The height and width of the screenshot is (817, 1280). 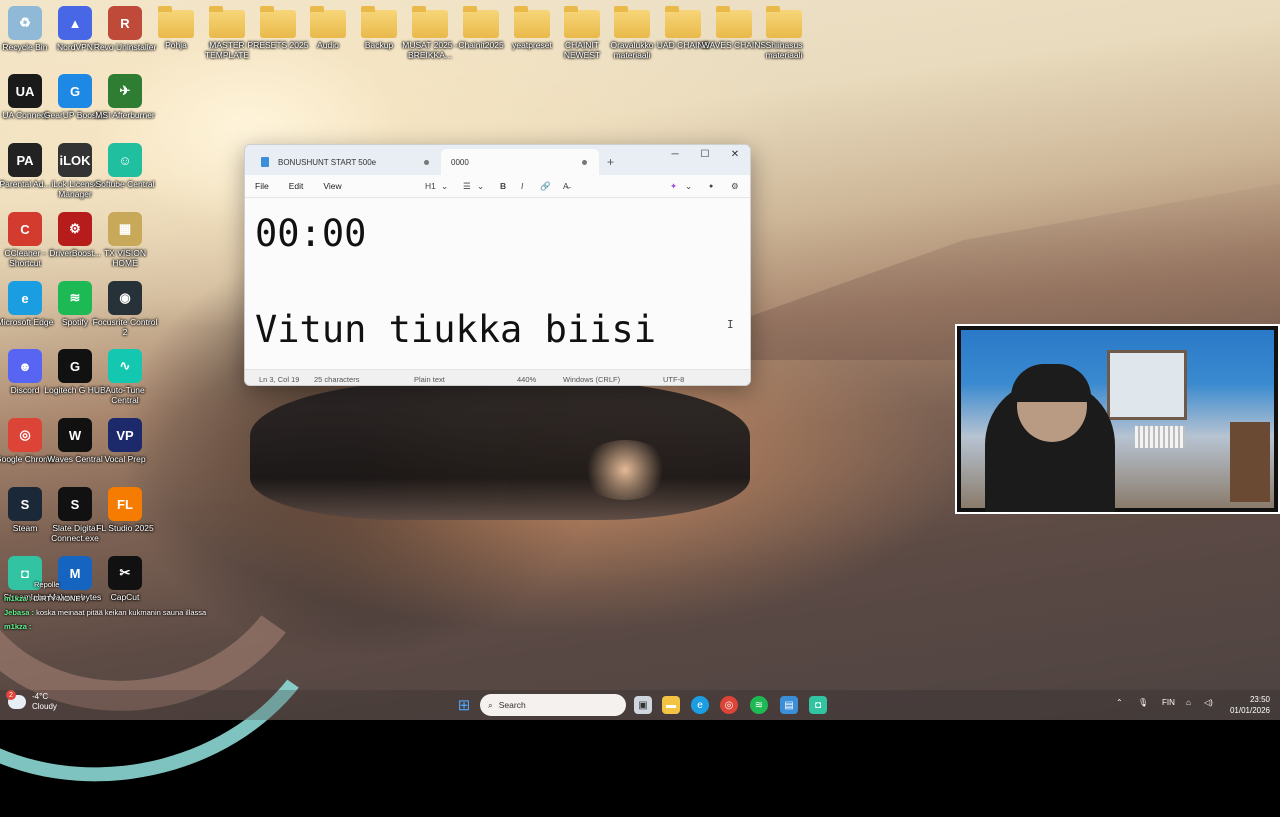 What do you see at coordinates (464, 705) in the screenshot?
I see `start-button: ⊞` at bounding box center [464, 705].